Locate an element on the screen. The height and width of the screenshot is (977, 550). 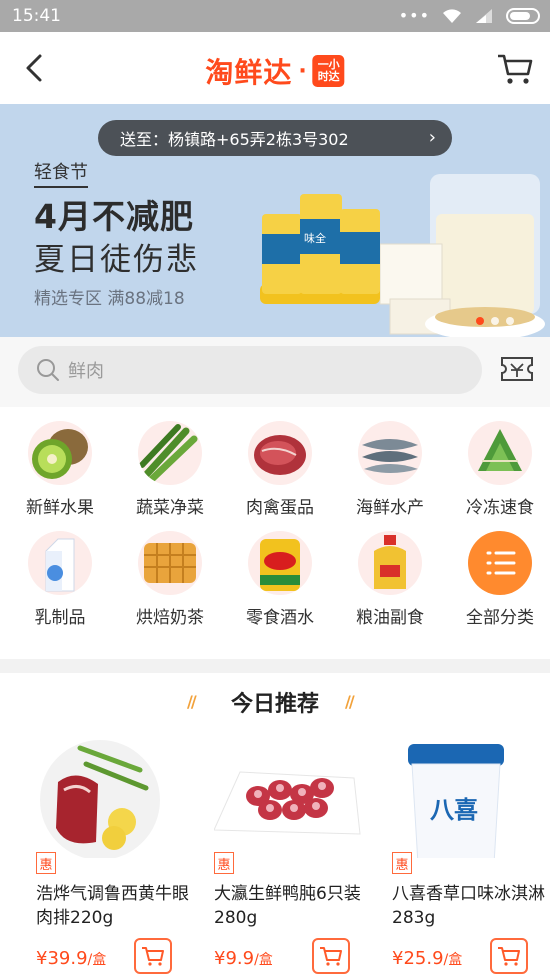
list-icon is located at coordinates (500, 563).